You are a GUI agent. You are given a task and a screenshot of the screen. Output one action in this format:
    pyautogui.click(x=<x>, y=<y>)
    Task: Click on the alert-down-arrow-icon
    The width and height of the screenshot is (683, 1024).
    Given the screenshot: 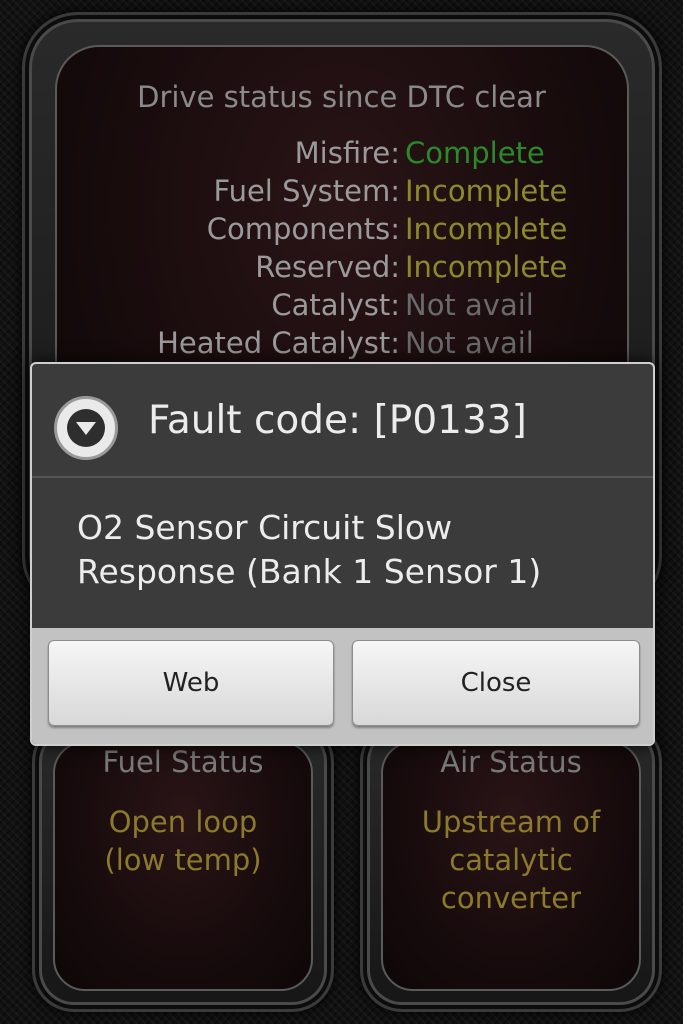 What is the action you would take?
    pyautogui.click(x=86, y=428)
    